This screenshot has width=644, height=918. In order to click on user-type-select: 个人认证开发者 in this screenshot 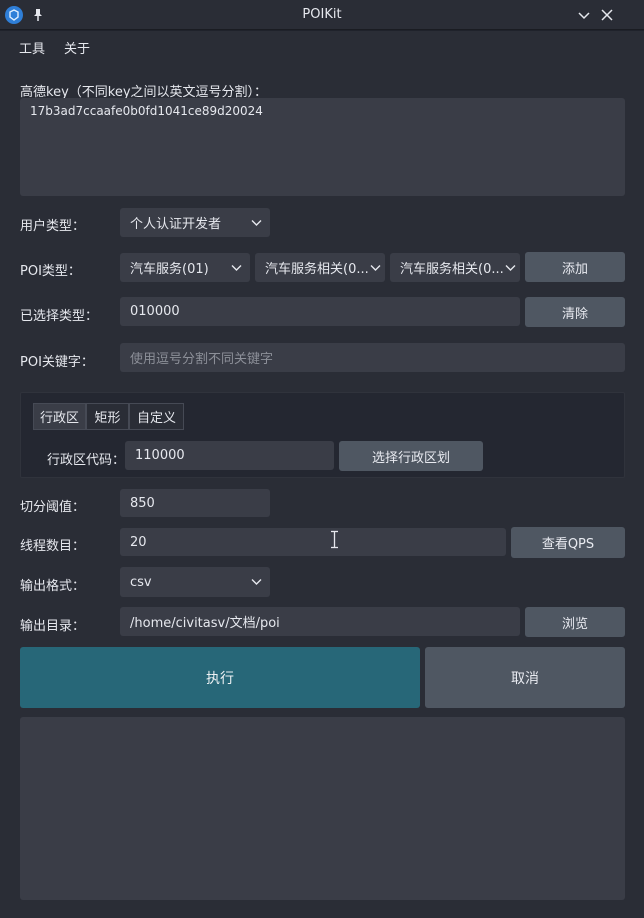, I will do `click(195, 222)`.